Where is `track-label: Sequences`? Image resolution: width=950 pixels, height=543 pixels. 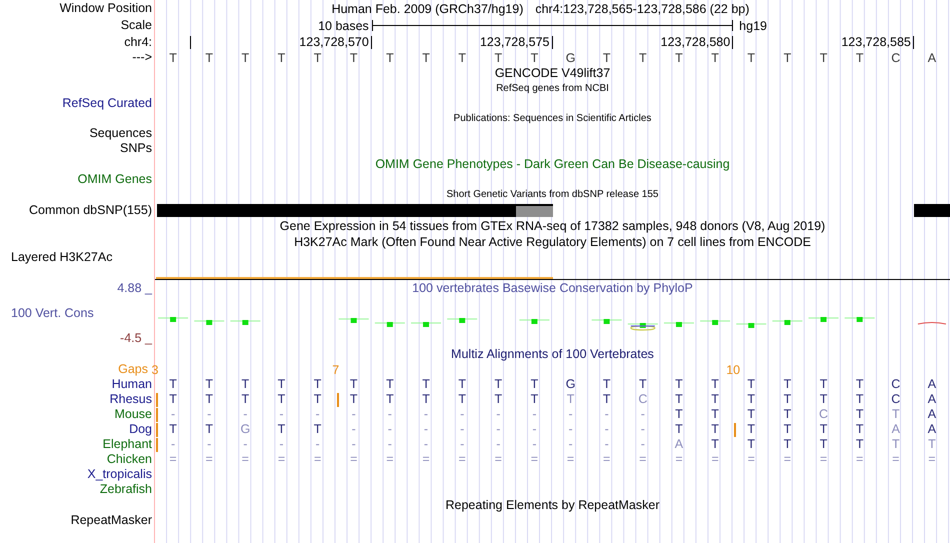 track-label: Sequences is located at coordinates (120, 133).